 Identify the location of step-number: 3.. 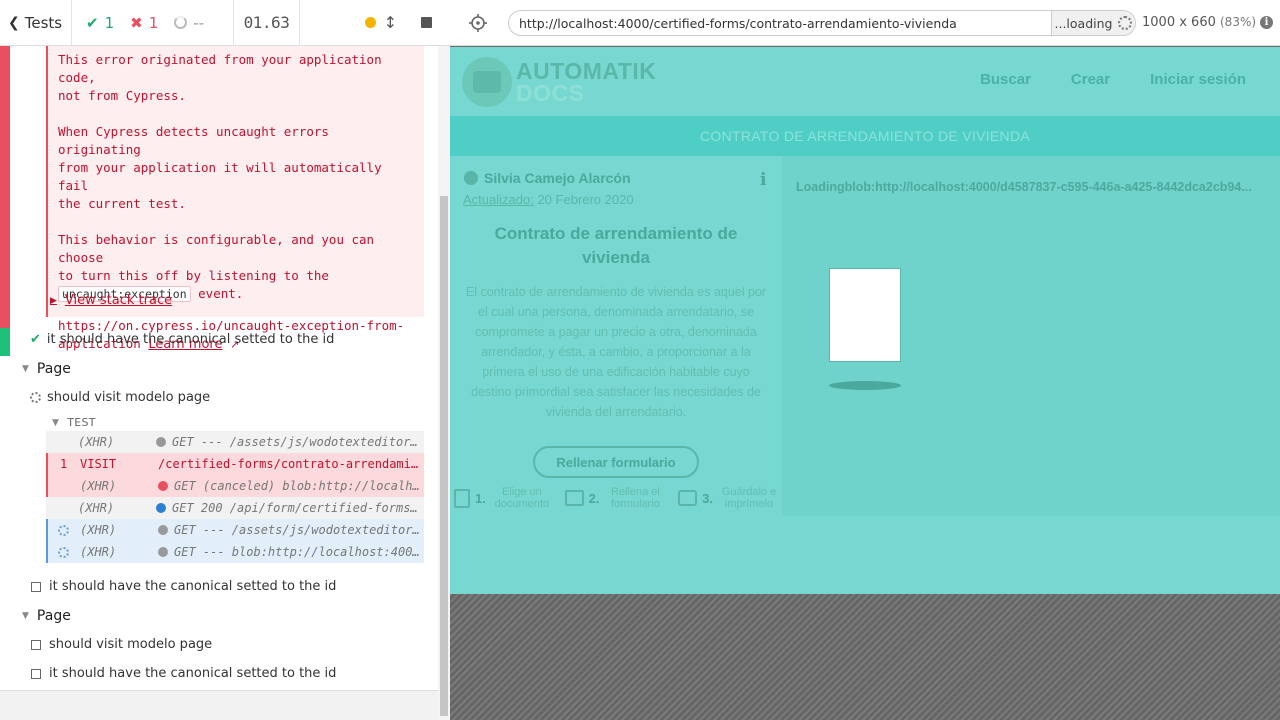
(707, 498).